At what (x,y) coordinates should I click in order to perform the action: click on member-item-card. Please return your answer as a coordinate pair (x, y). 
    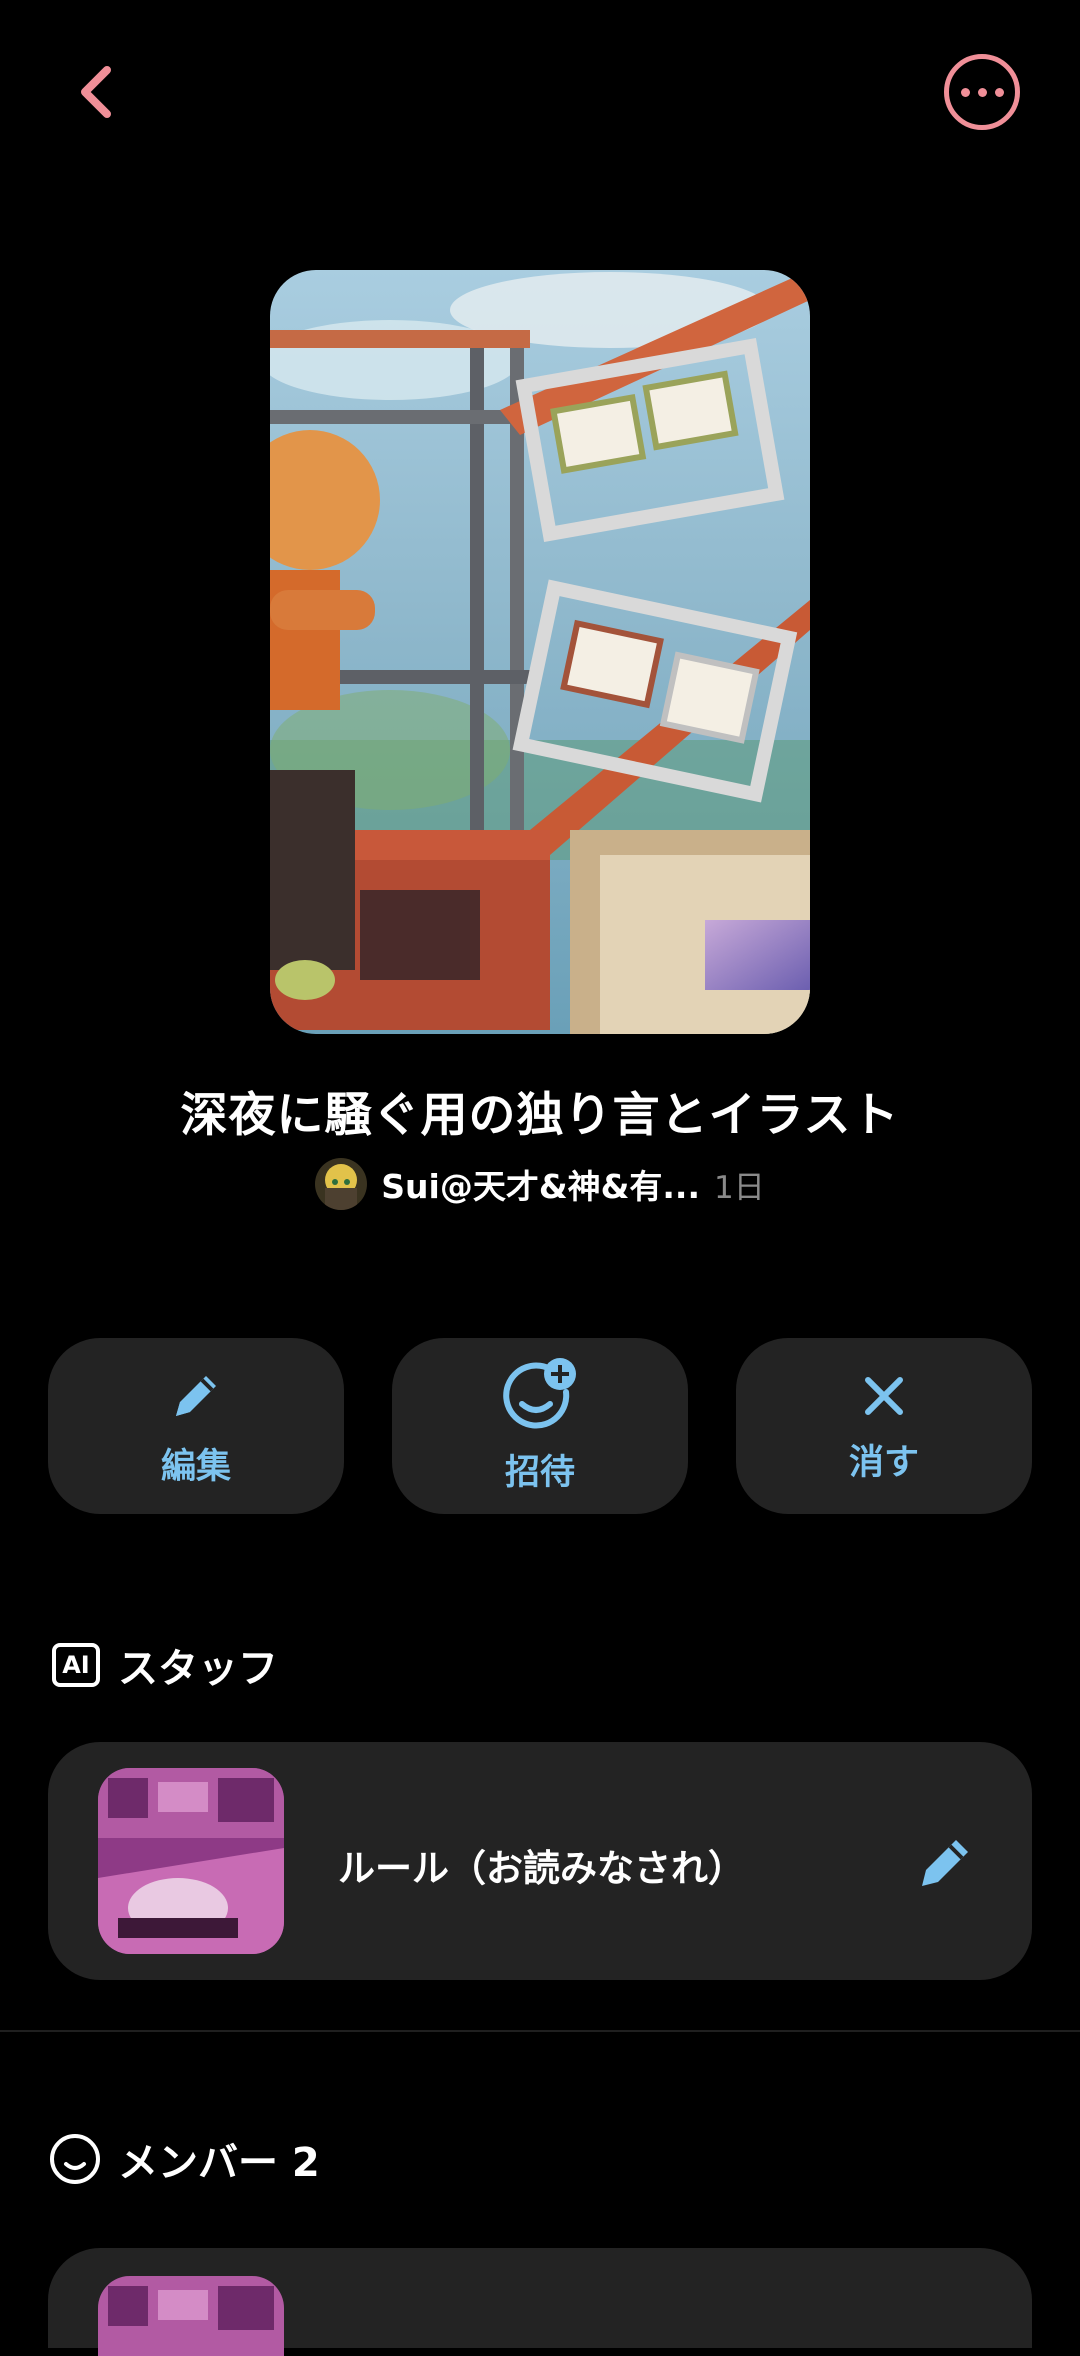
    Looking at the image, I should click on (540, 2302).